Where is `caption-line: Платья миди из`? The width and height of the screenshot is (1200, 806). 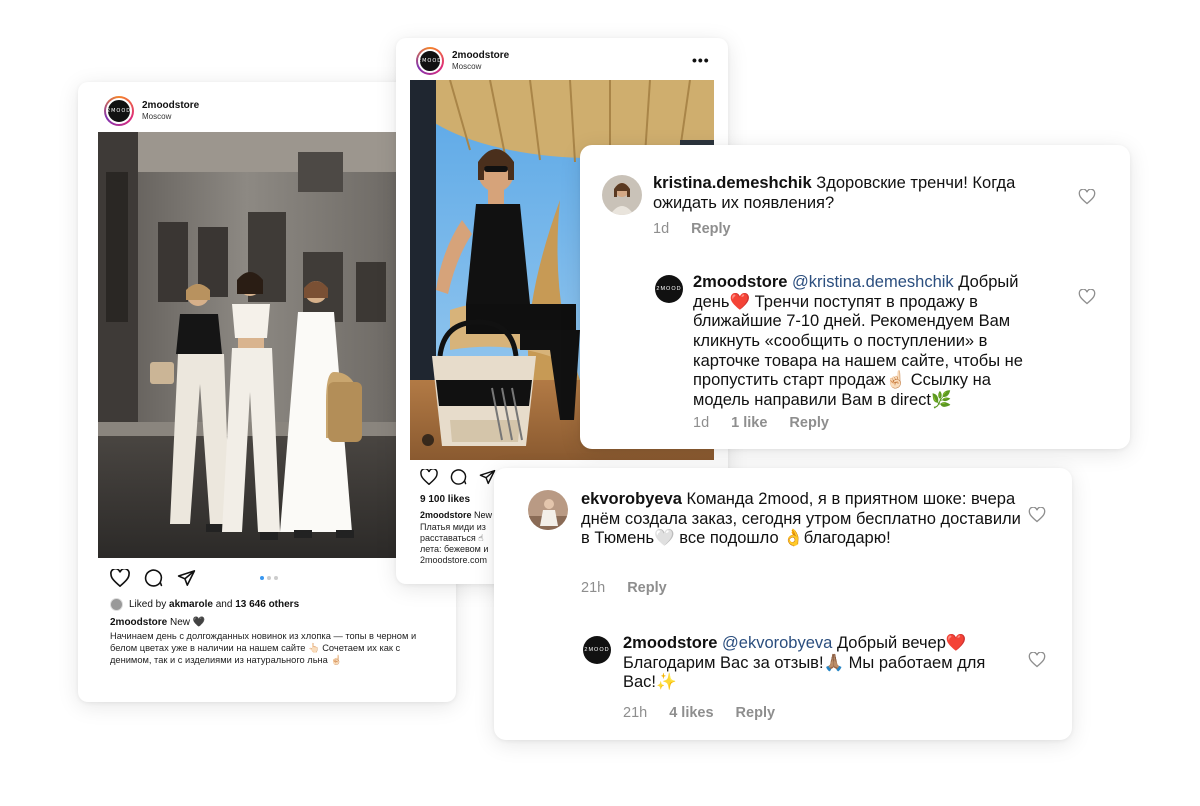 caption-line: Платья миди из is located at coordinates (453, 527).